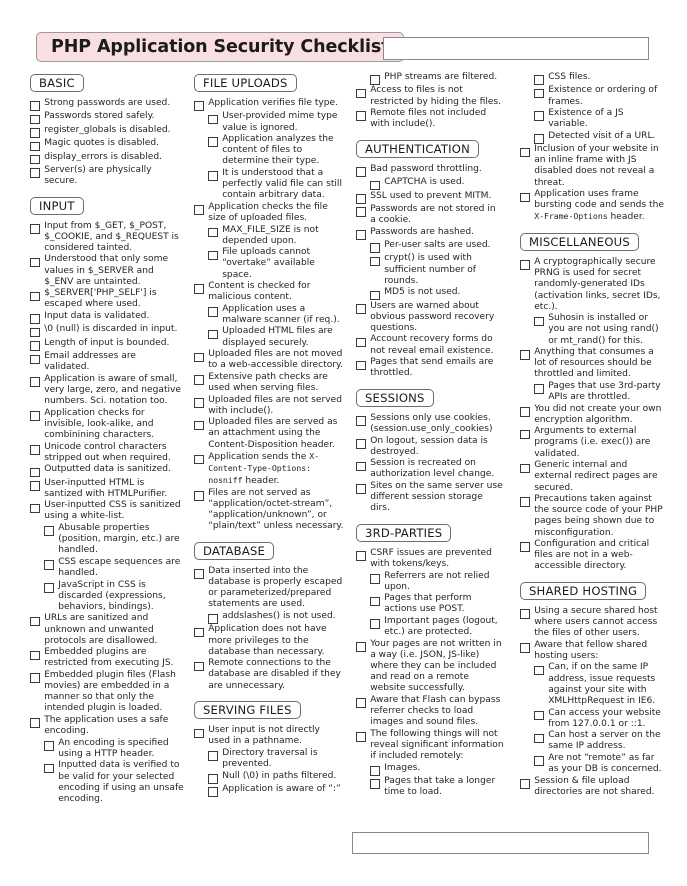 This screenshot has height=886, width=687. What do you see at coordinates (107, 471) in the screenshot?
I see `checklist-item: Outputted data is sanitized.` at bounding box center [107, 471].